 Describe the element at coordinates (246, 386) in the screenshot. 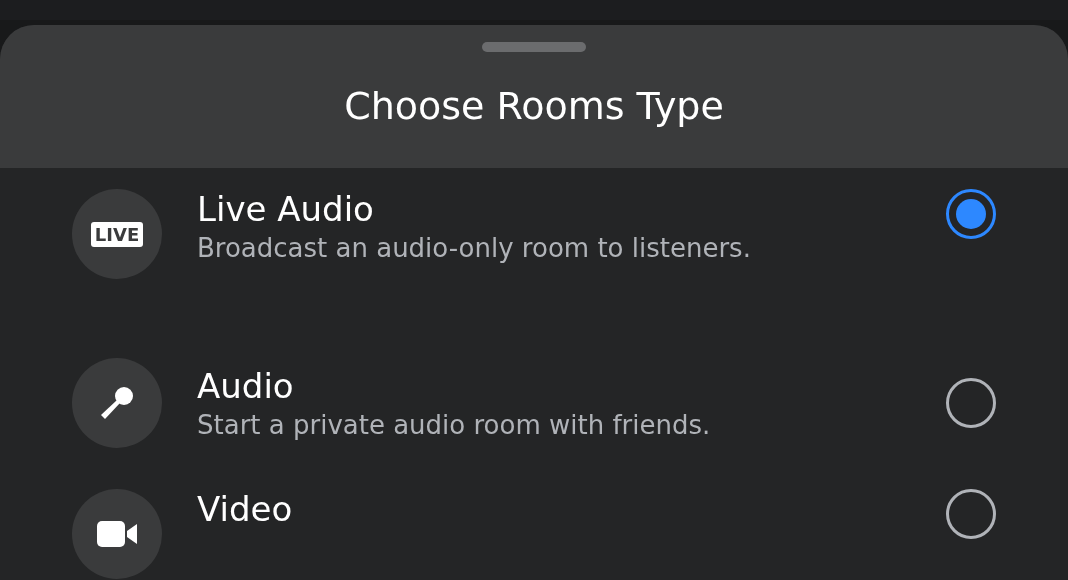

I see `option-title: Audio` at that location.